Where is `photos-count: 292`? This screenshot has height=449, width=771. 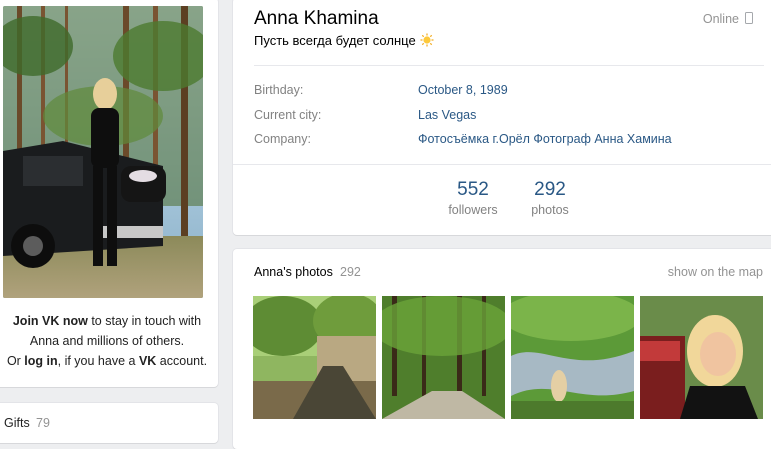
photos-count: 292 is located at coordinates (550, 189).